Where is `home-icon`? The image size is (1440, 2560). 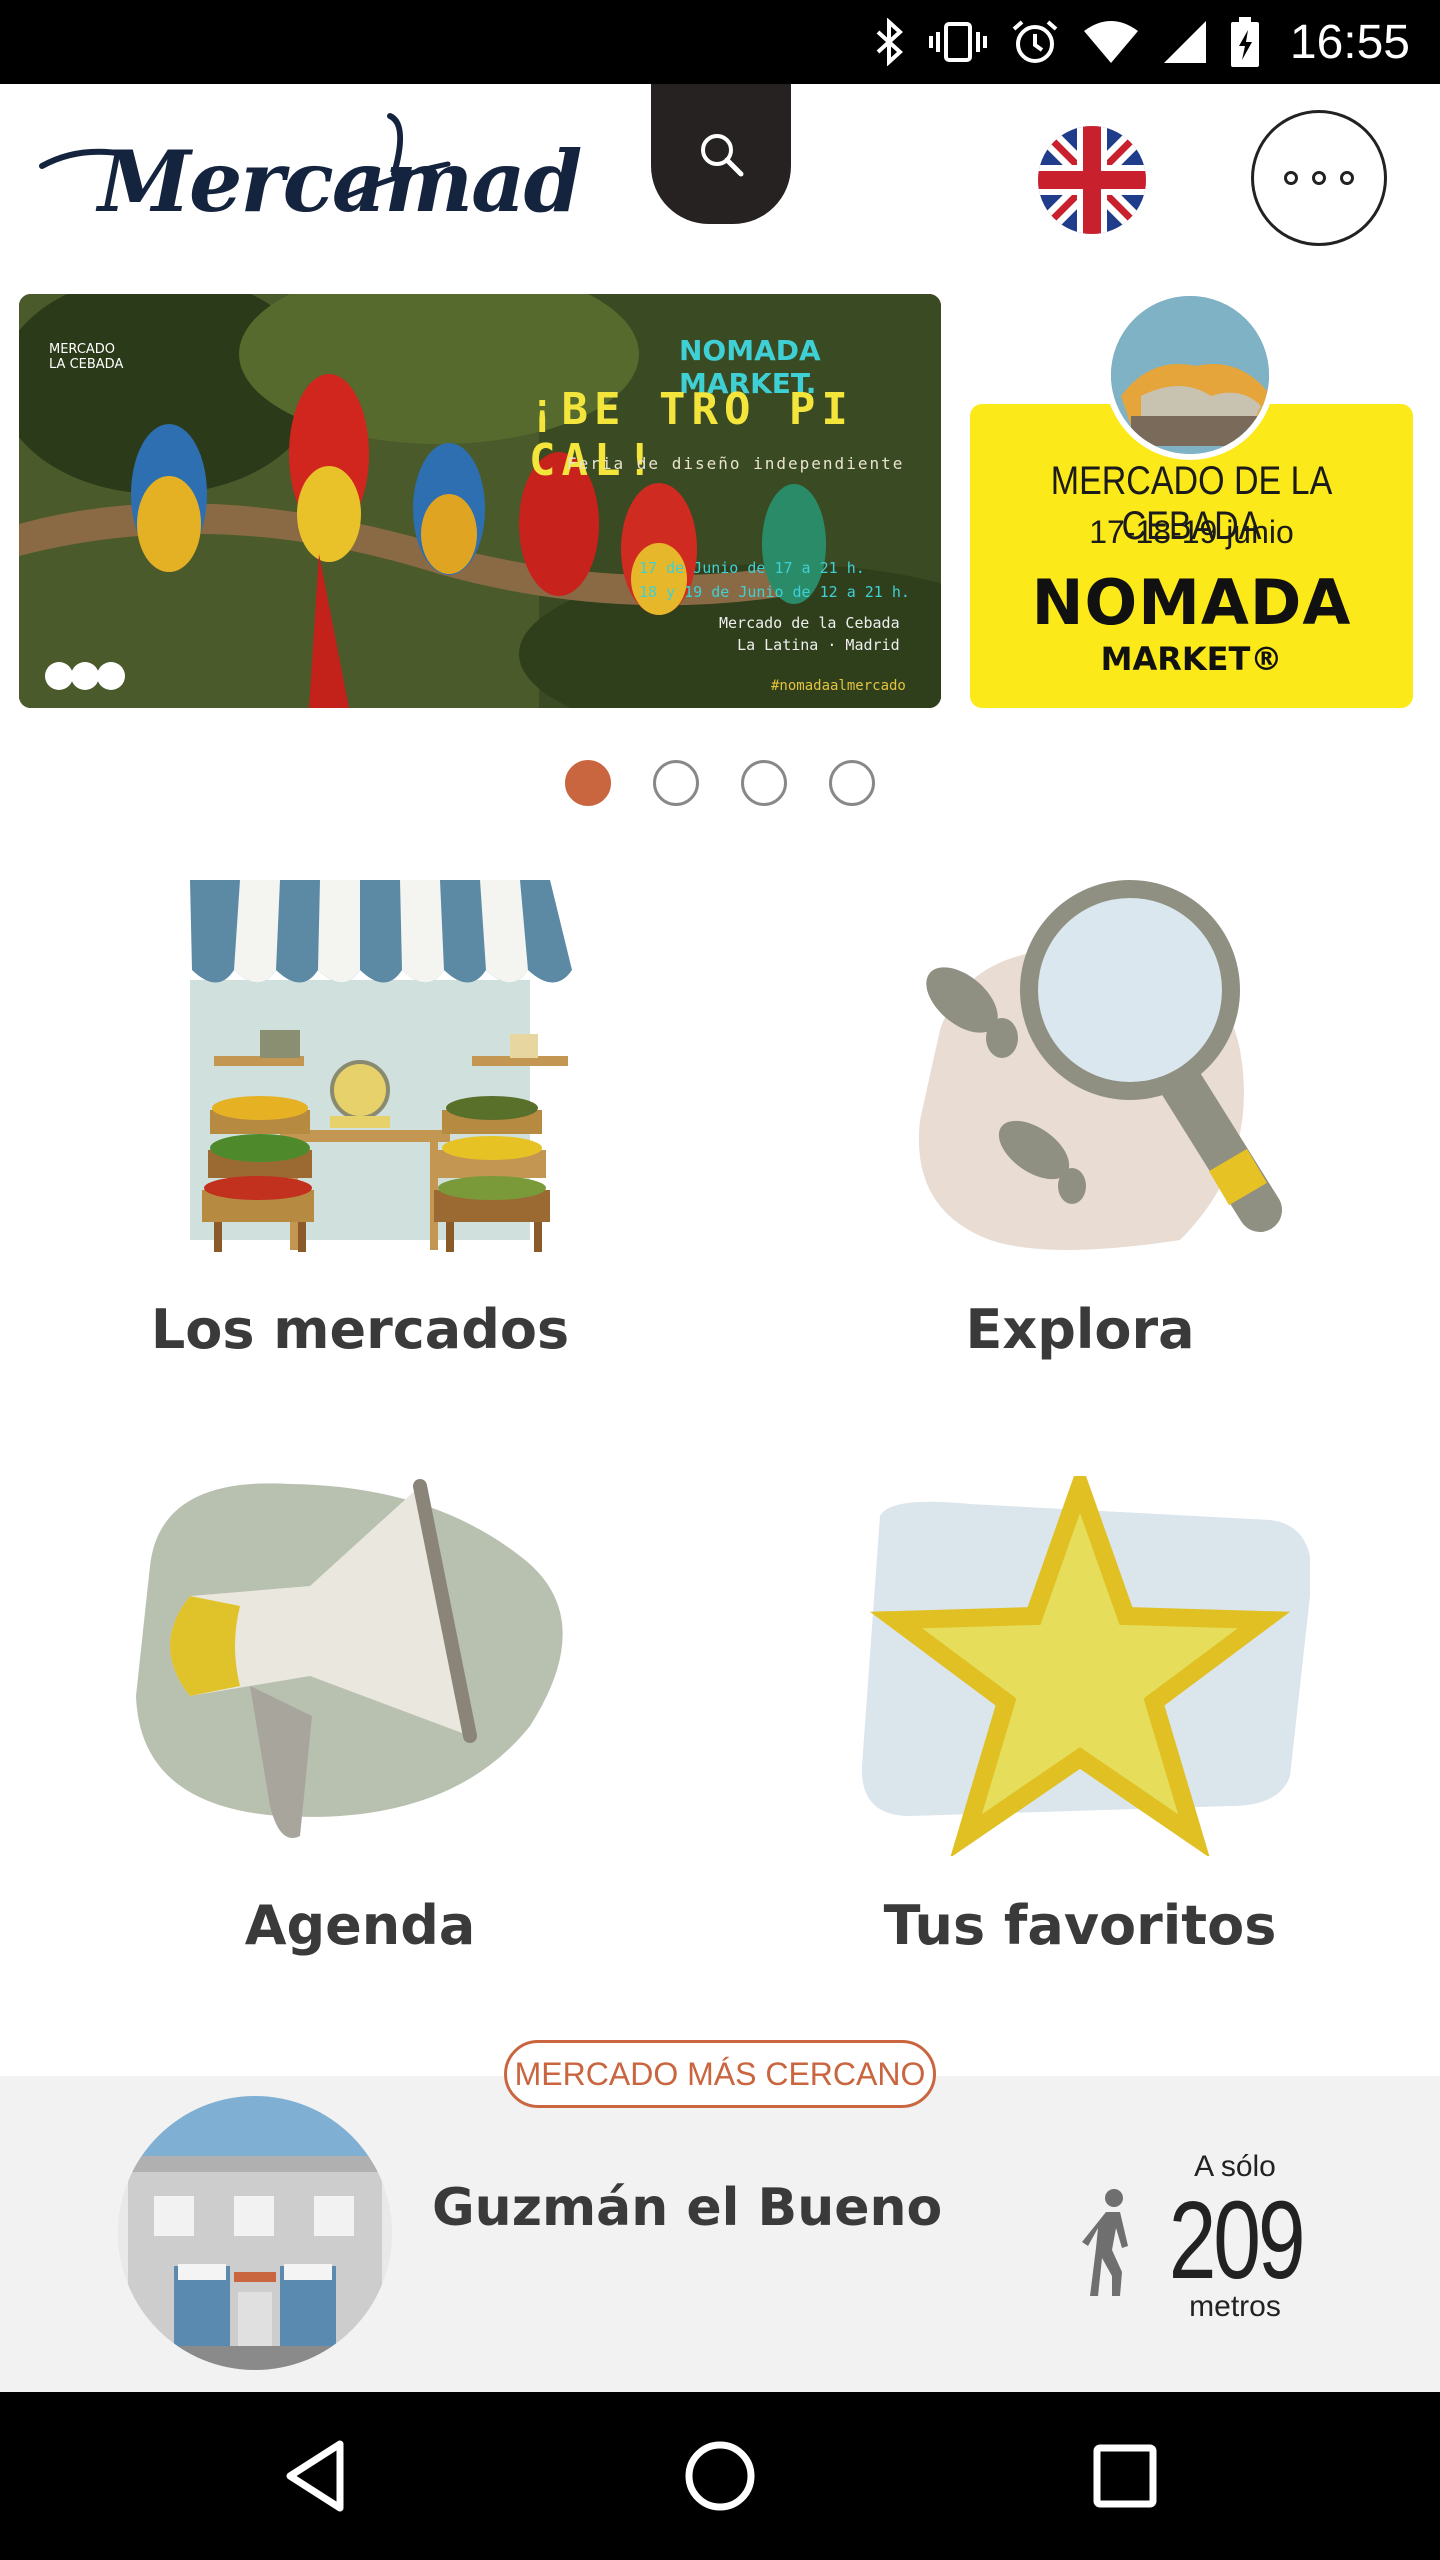
home-icon is located at coordinates (720, 2476).